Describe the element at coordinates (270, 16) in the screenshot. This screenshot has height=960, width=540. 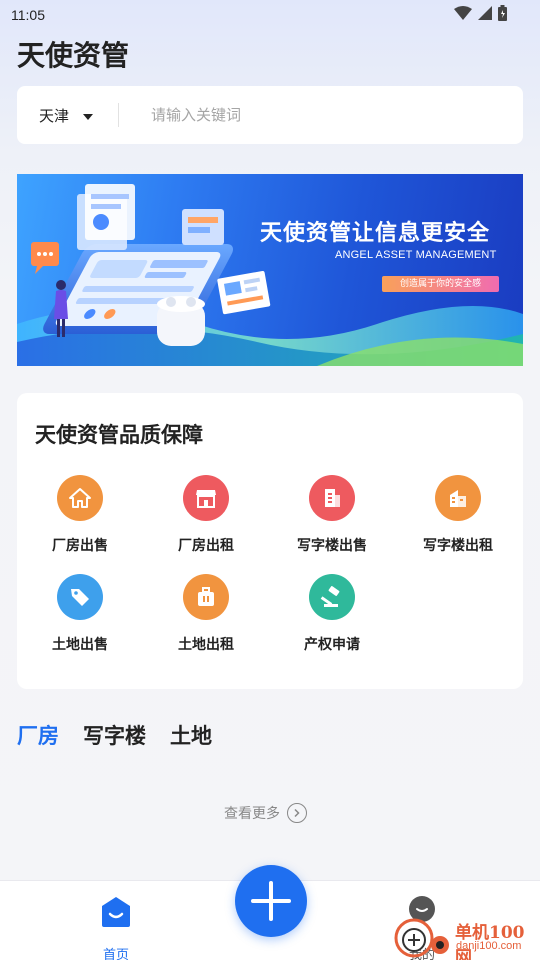
I see `status-bar: 11:05` at that location.